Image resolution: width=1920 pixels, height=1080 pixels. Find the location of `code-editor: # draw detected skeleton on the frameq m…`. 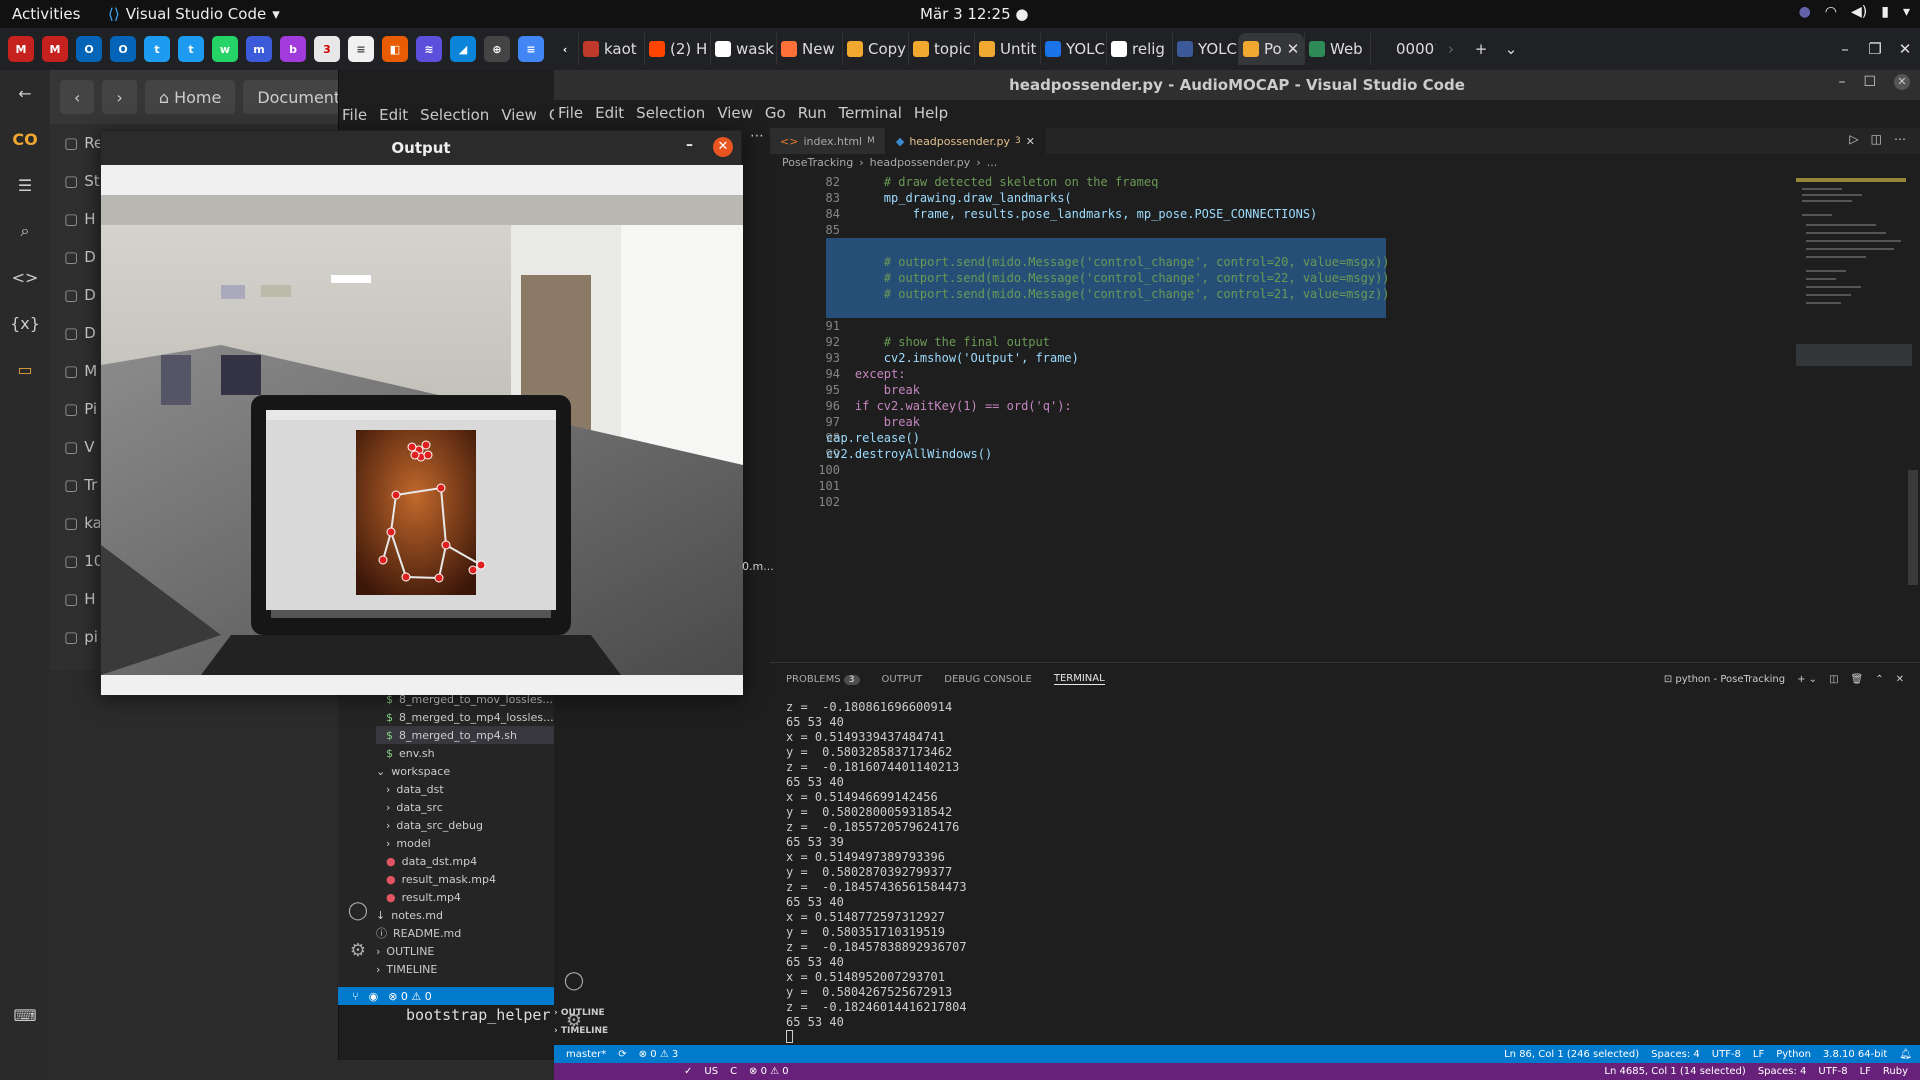

code-editor: # draw detected skeleton on the frameq m… is located at coordinates (1108, 342).